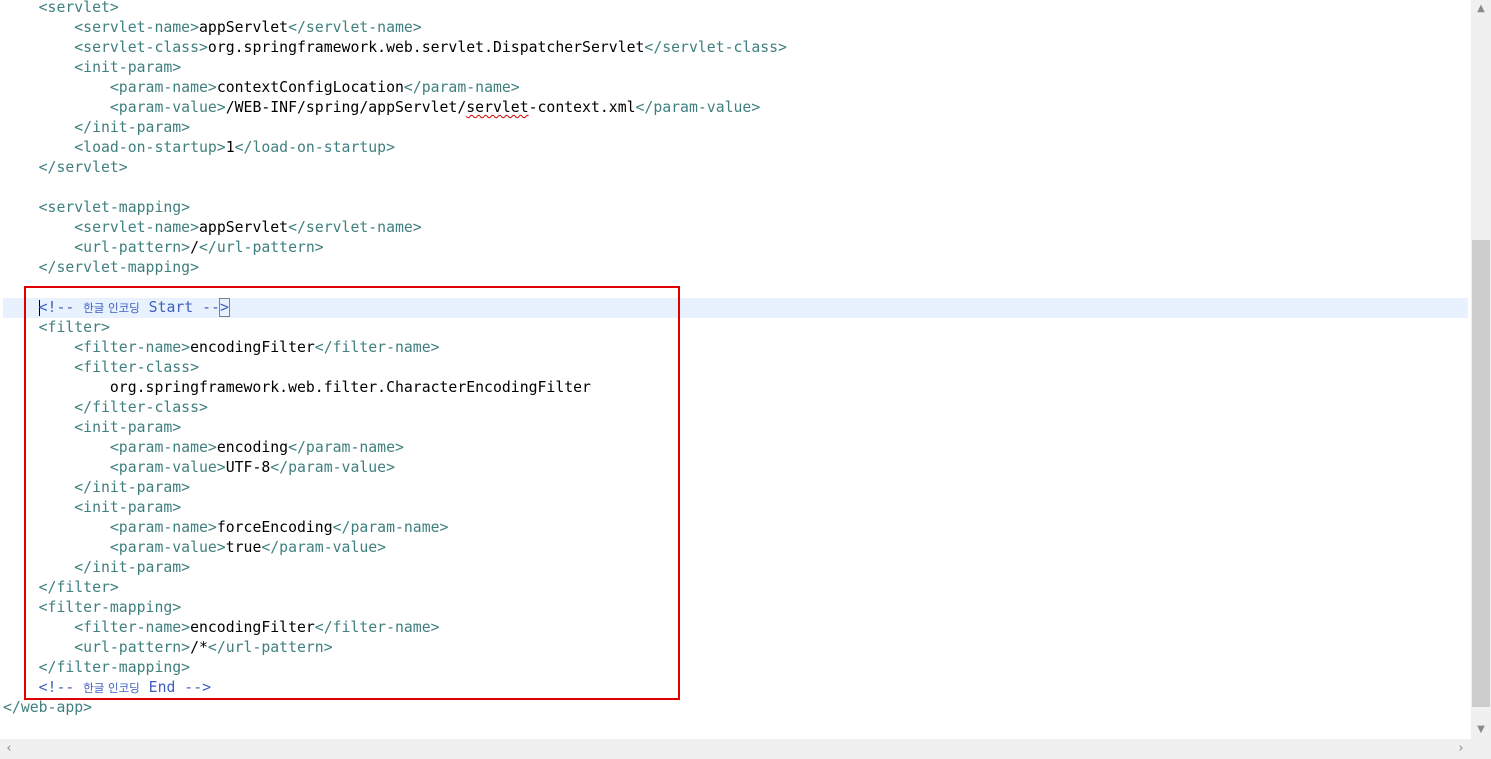  Describe the element at coordinates (735, 548) in the screenshot. I see `code-line: <param-value>true</param-value>` at that location.